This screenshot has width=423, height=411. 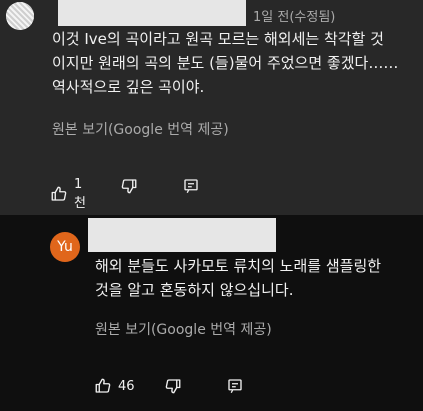 I want to click on comment-line: 역사적으로 깊은 곡이야., so click(x=128, y=87).